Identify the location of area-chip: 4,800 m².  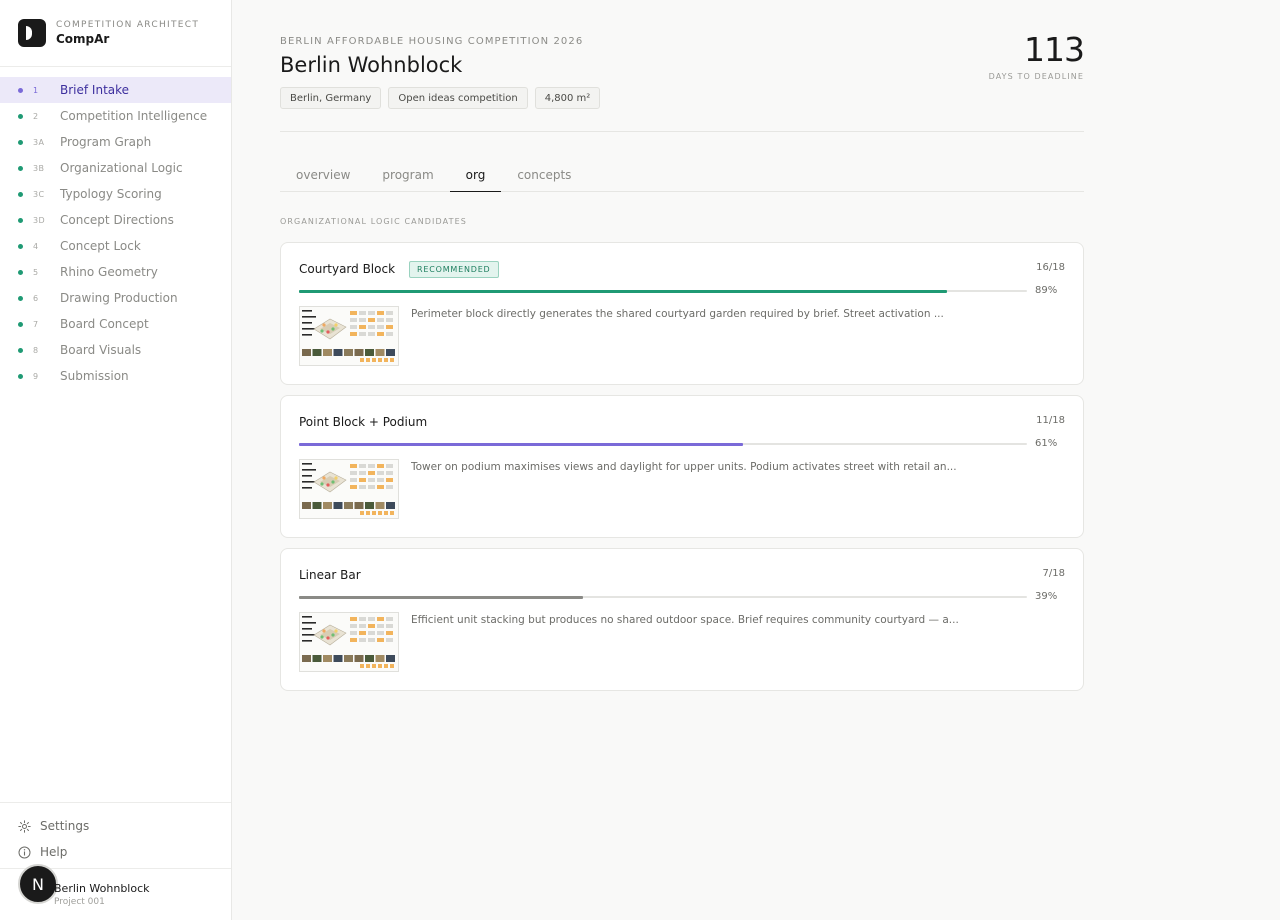
(567, 98).